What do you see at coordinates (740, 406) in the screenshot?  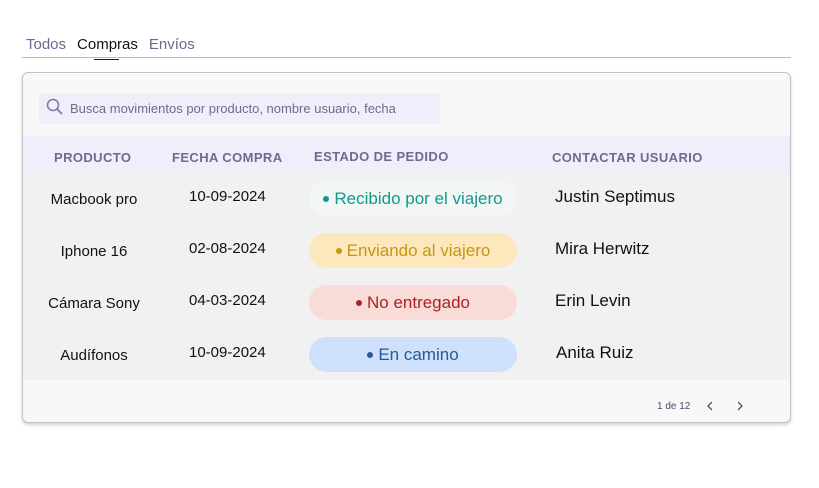 I see `chevron-right-icon` at bounding box center [740, 406].